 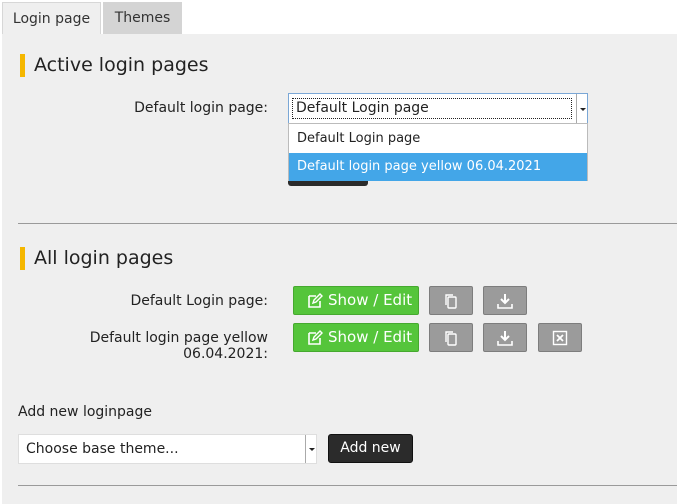 I want to click on active-login-pages-title: Active login pages, so click(x=114, y=65).